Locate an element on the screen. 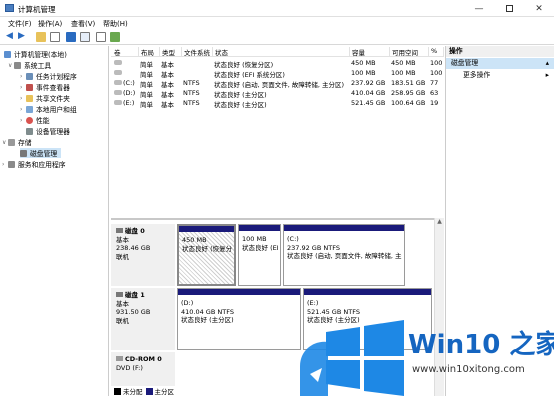  cell-free-space: 100 MB is located at coordinates (403, 73).